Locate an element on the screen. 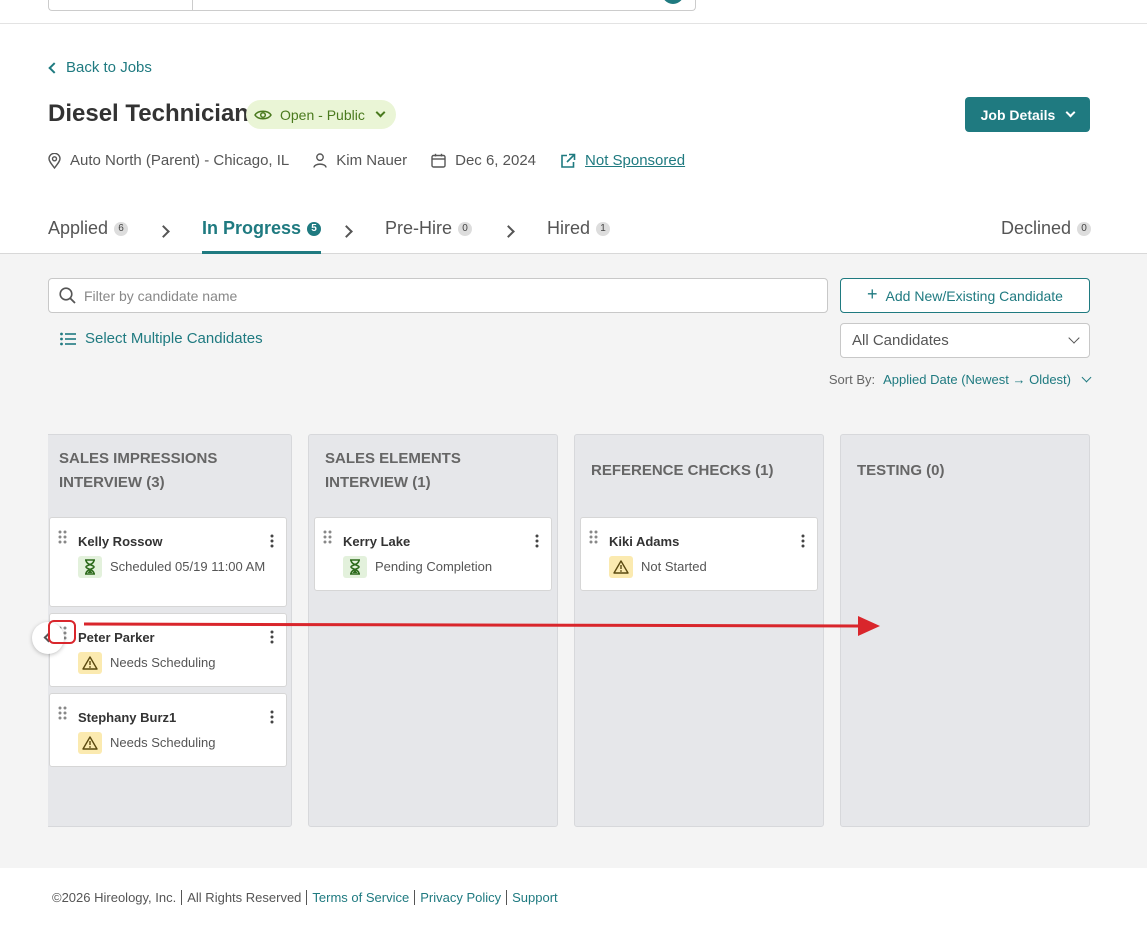 Image resolution: width=1147 pixels, height=928 pixels. top-search-input is located at coordinates (444, 5).